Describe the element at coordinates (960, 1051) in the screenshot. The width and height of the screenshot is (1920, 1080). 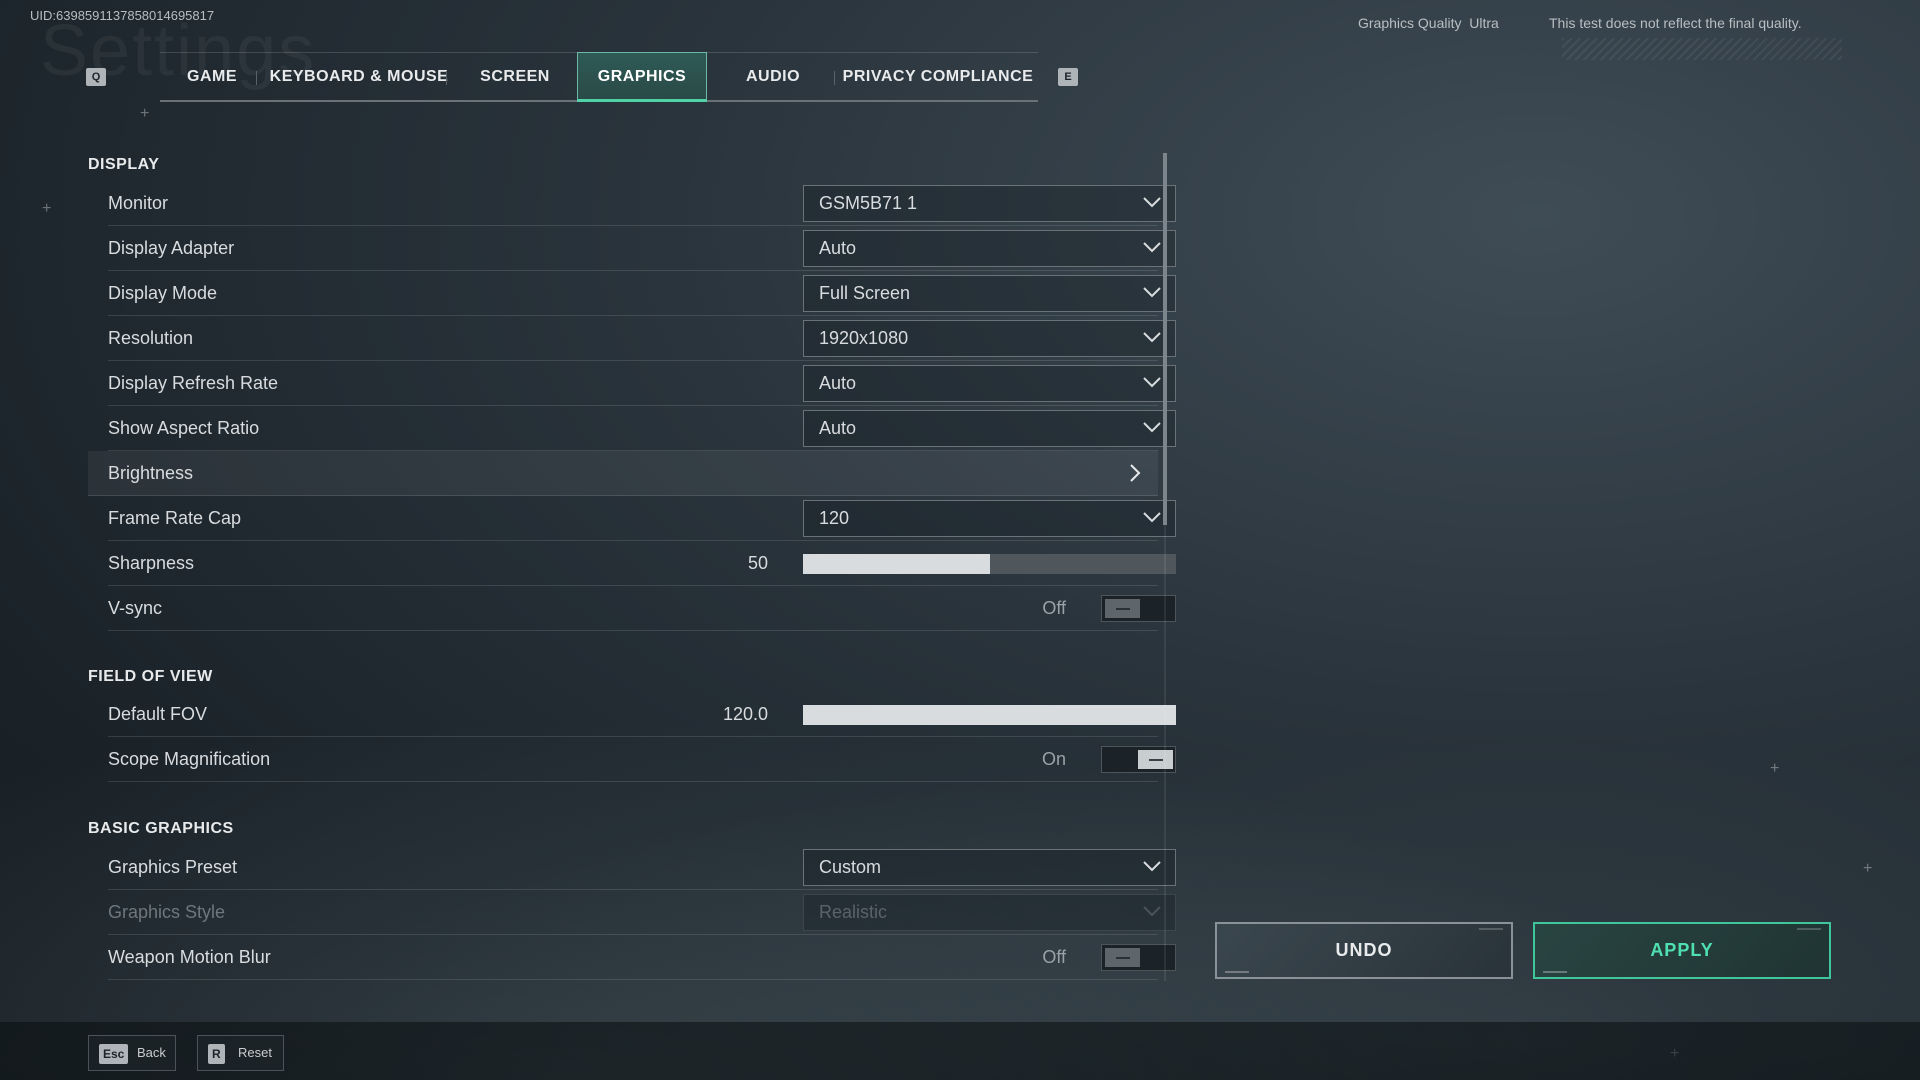
I see `footer-bar: Esc Back R Reset` at that location.